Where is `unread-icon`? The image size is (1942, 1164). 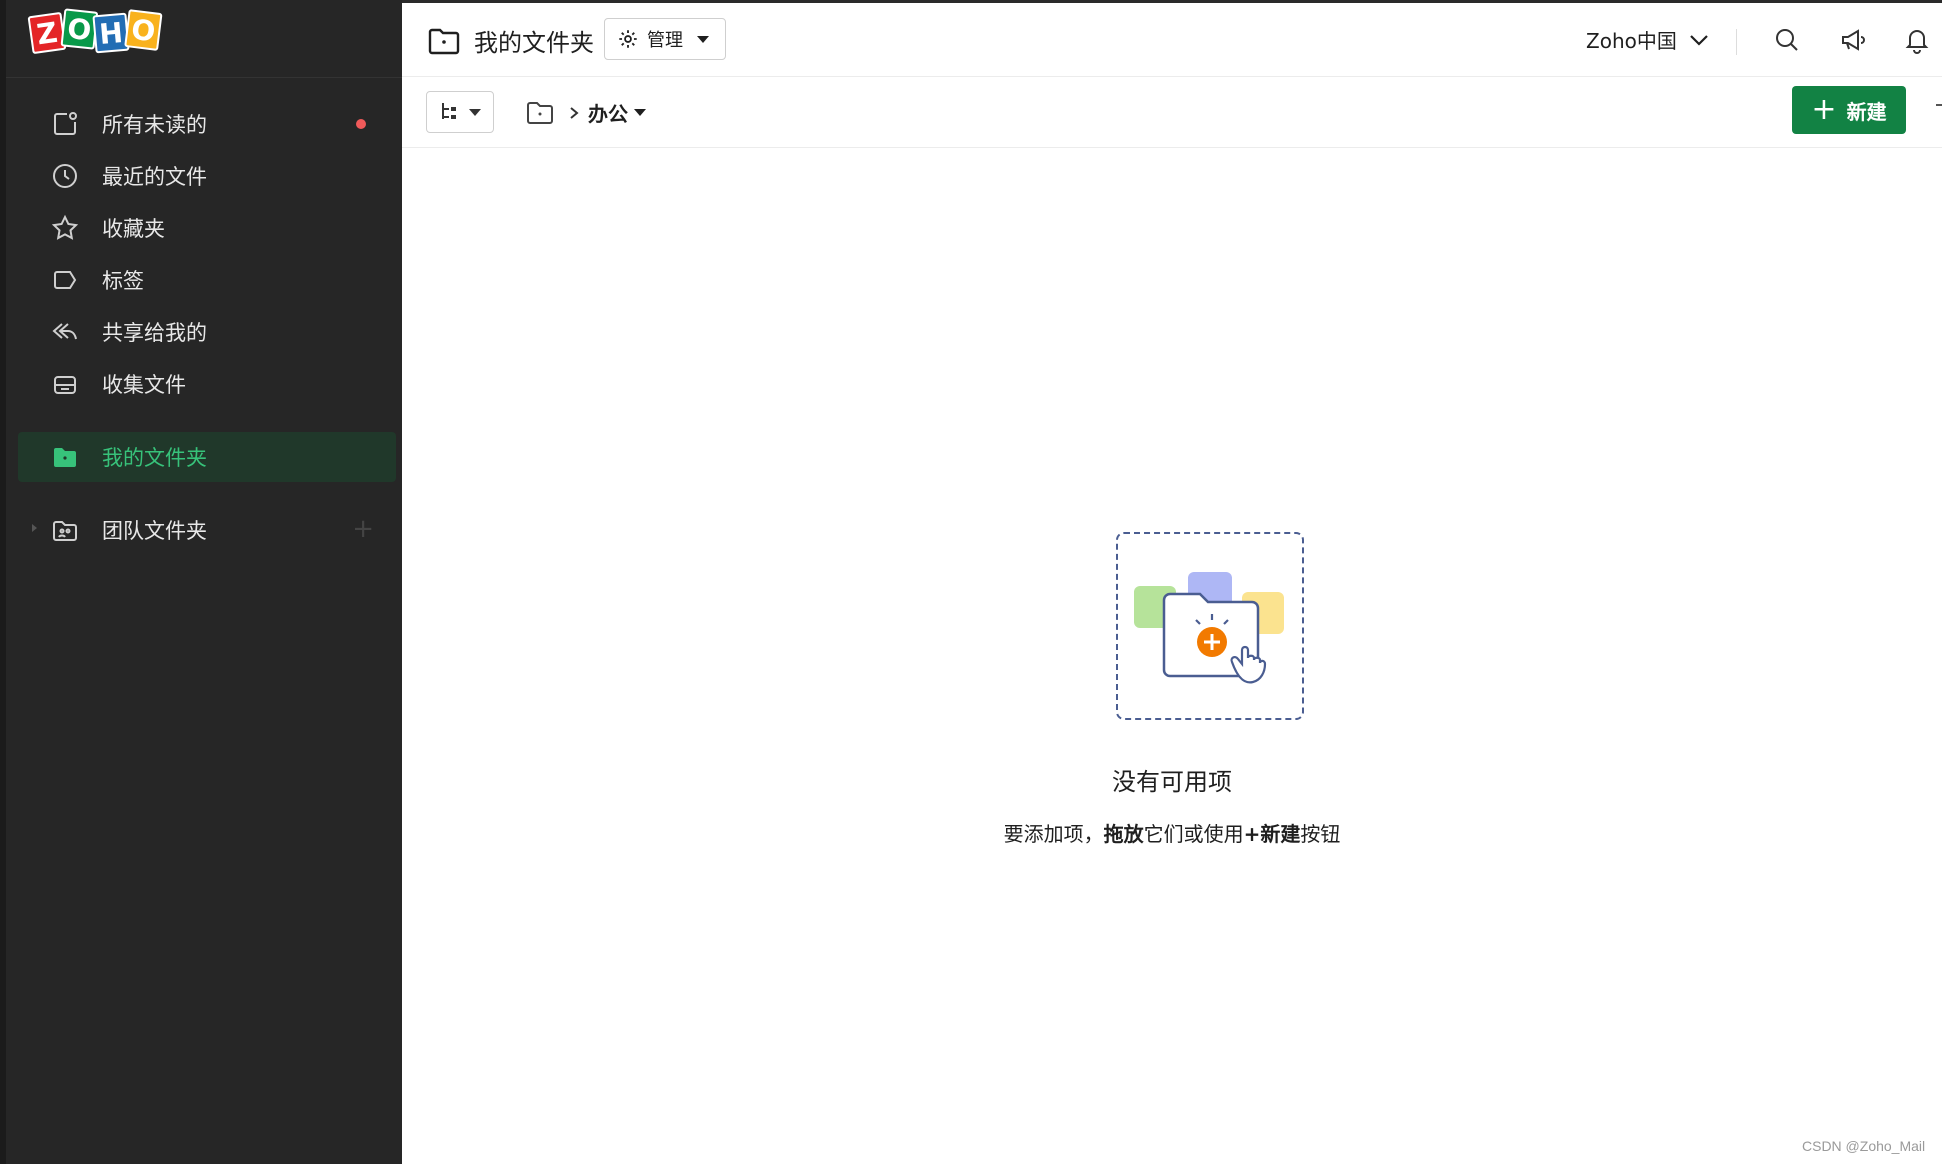 unread-icon is located at coordinates (65, 124).